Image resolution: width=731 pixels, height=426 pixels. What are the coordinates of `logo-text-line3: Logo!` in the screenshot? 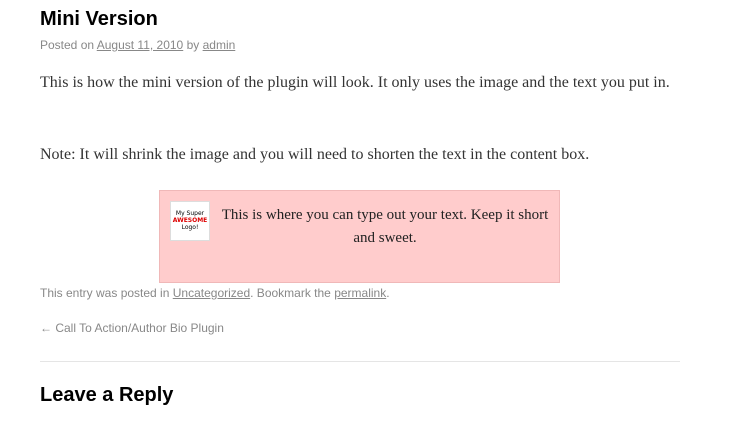 It's located at (190, 227).